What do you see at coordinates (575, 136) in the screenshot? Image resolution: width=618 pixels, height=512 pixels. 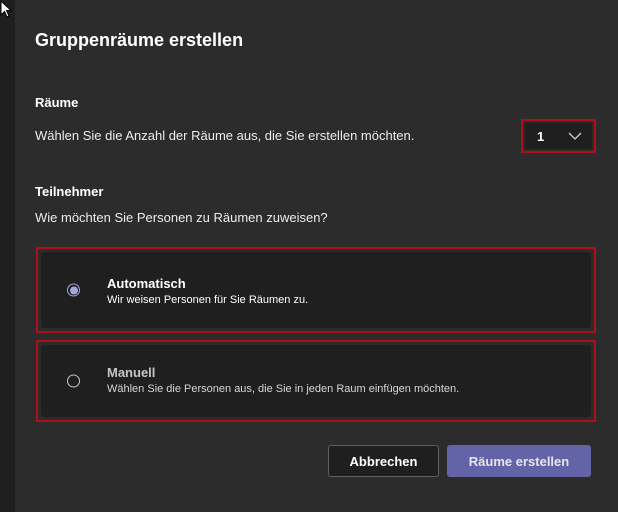 I see `chevron-down-icon` at bounding box center [575, 136].